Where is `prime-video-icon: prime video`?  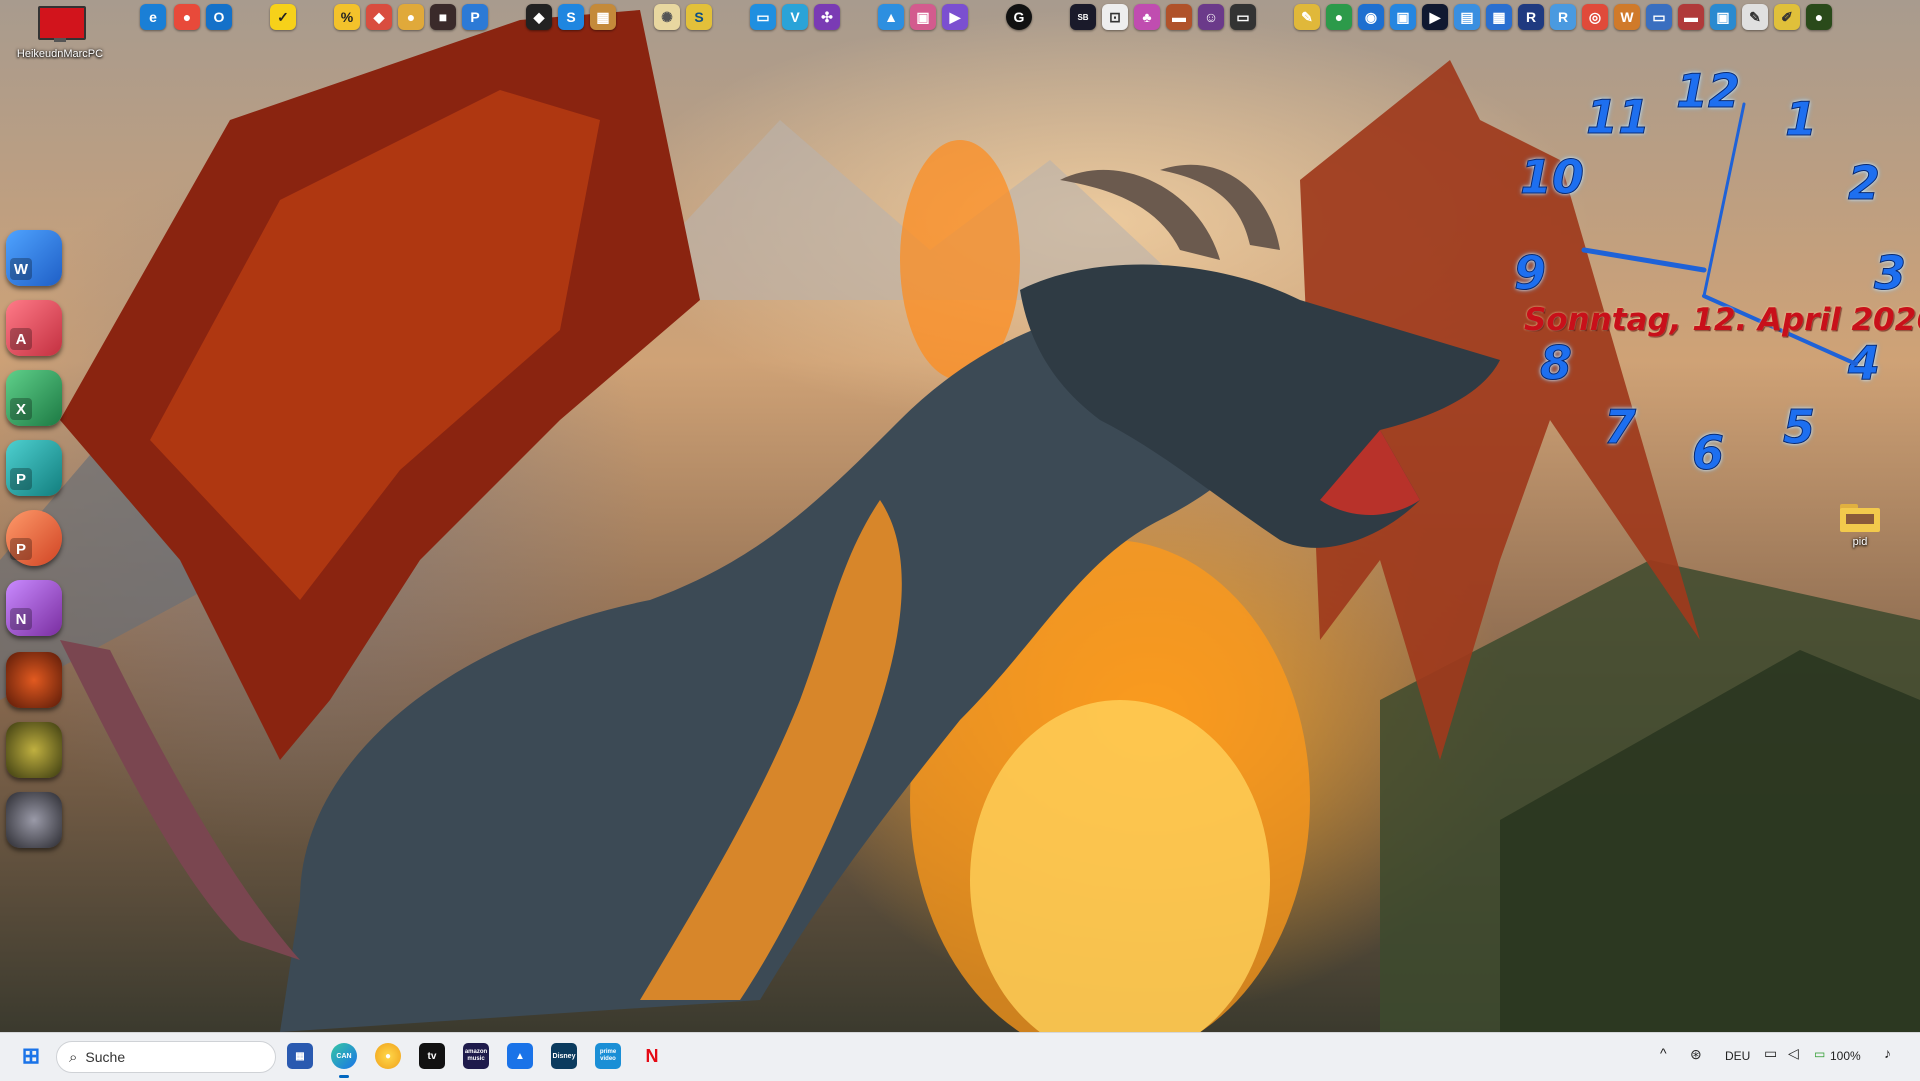
prime-video-icon: prime video is located at coordinates (608, 1056).